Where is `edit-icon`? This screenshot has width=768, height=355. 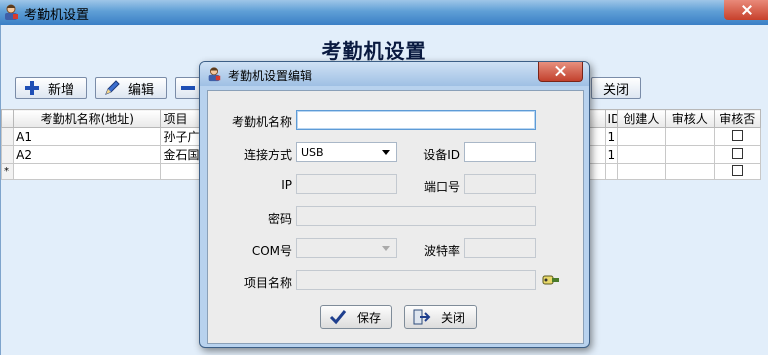 edit-icon is located at coordinates (112, 87).